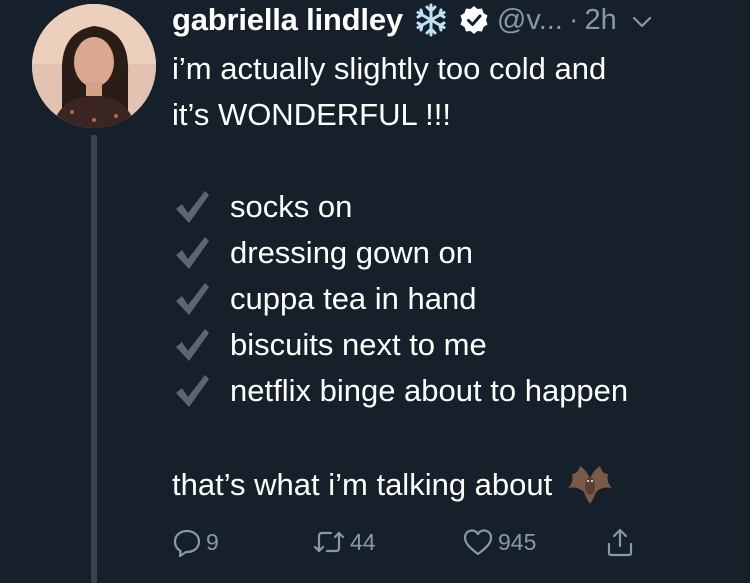  Describe the element at coordinates (212, 541) in the screenshot. I see `reply-count: 9` at that location.